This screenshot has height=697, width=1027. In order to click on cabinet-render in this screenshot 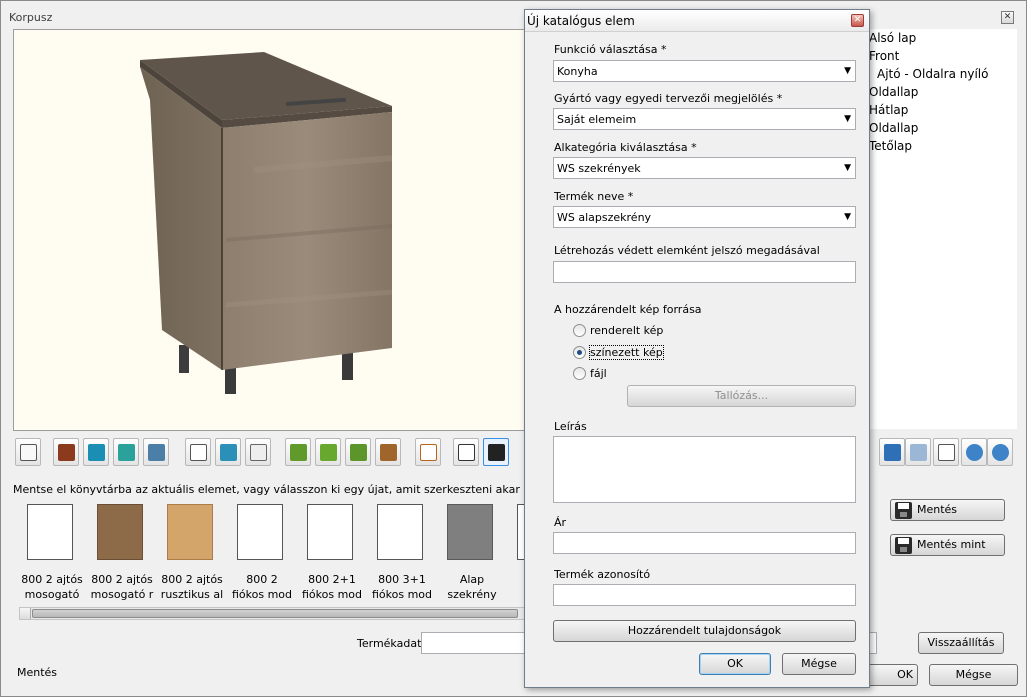, I will do `click(266, 223)`.